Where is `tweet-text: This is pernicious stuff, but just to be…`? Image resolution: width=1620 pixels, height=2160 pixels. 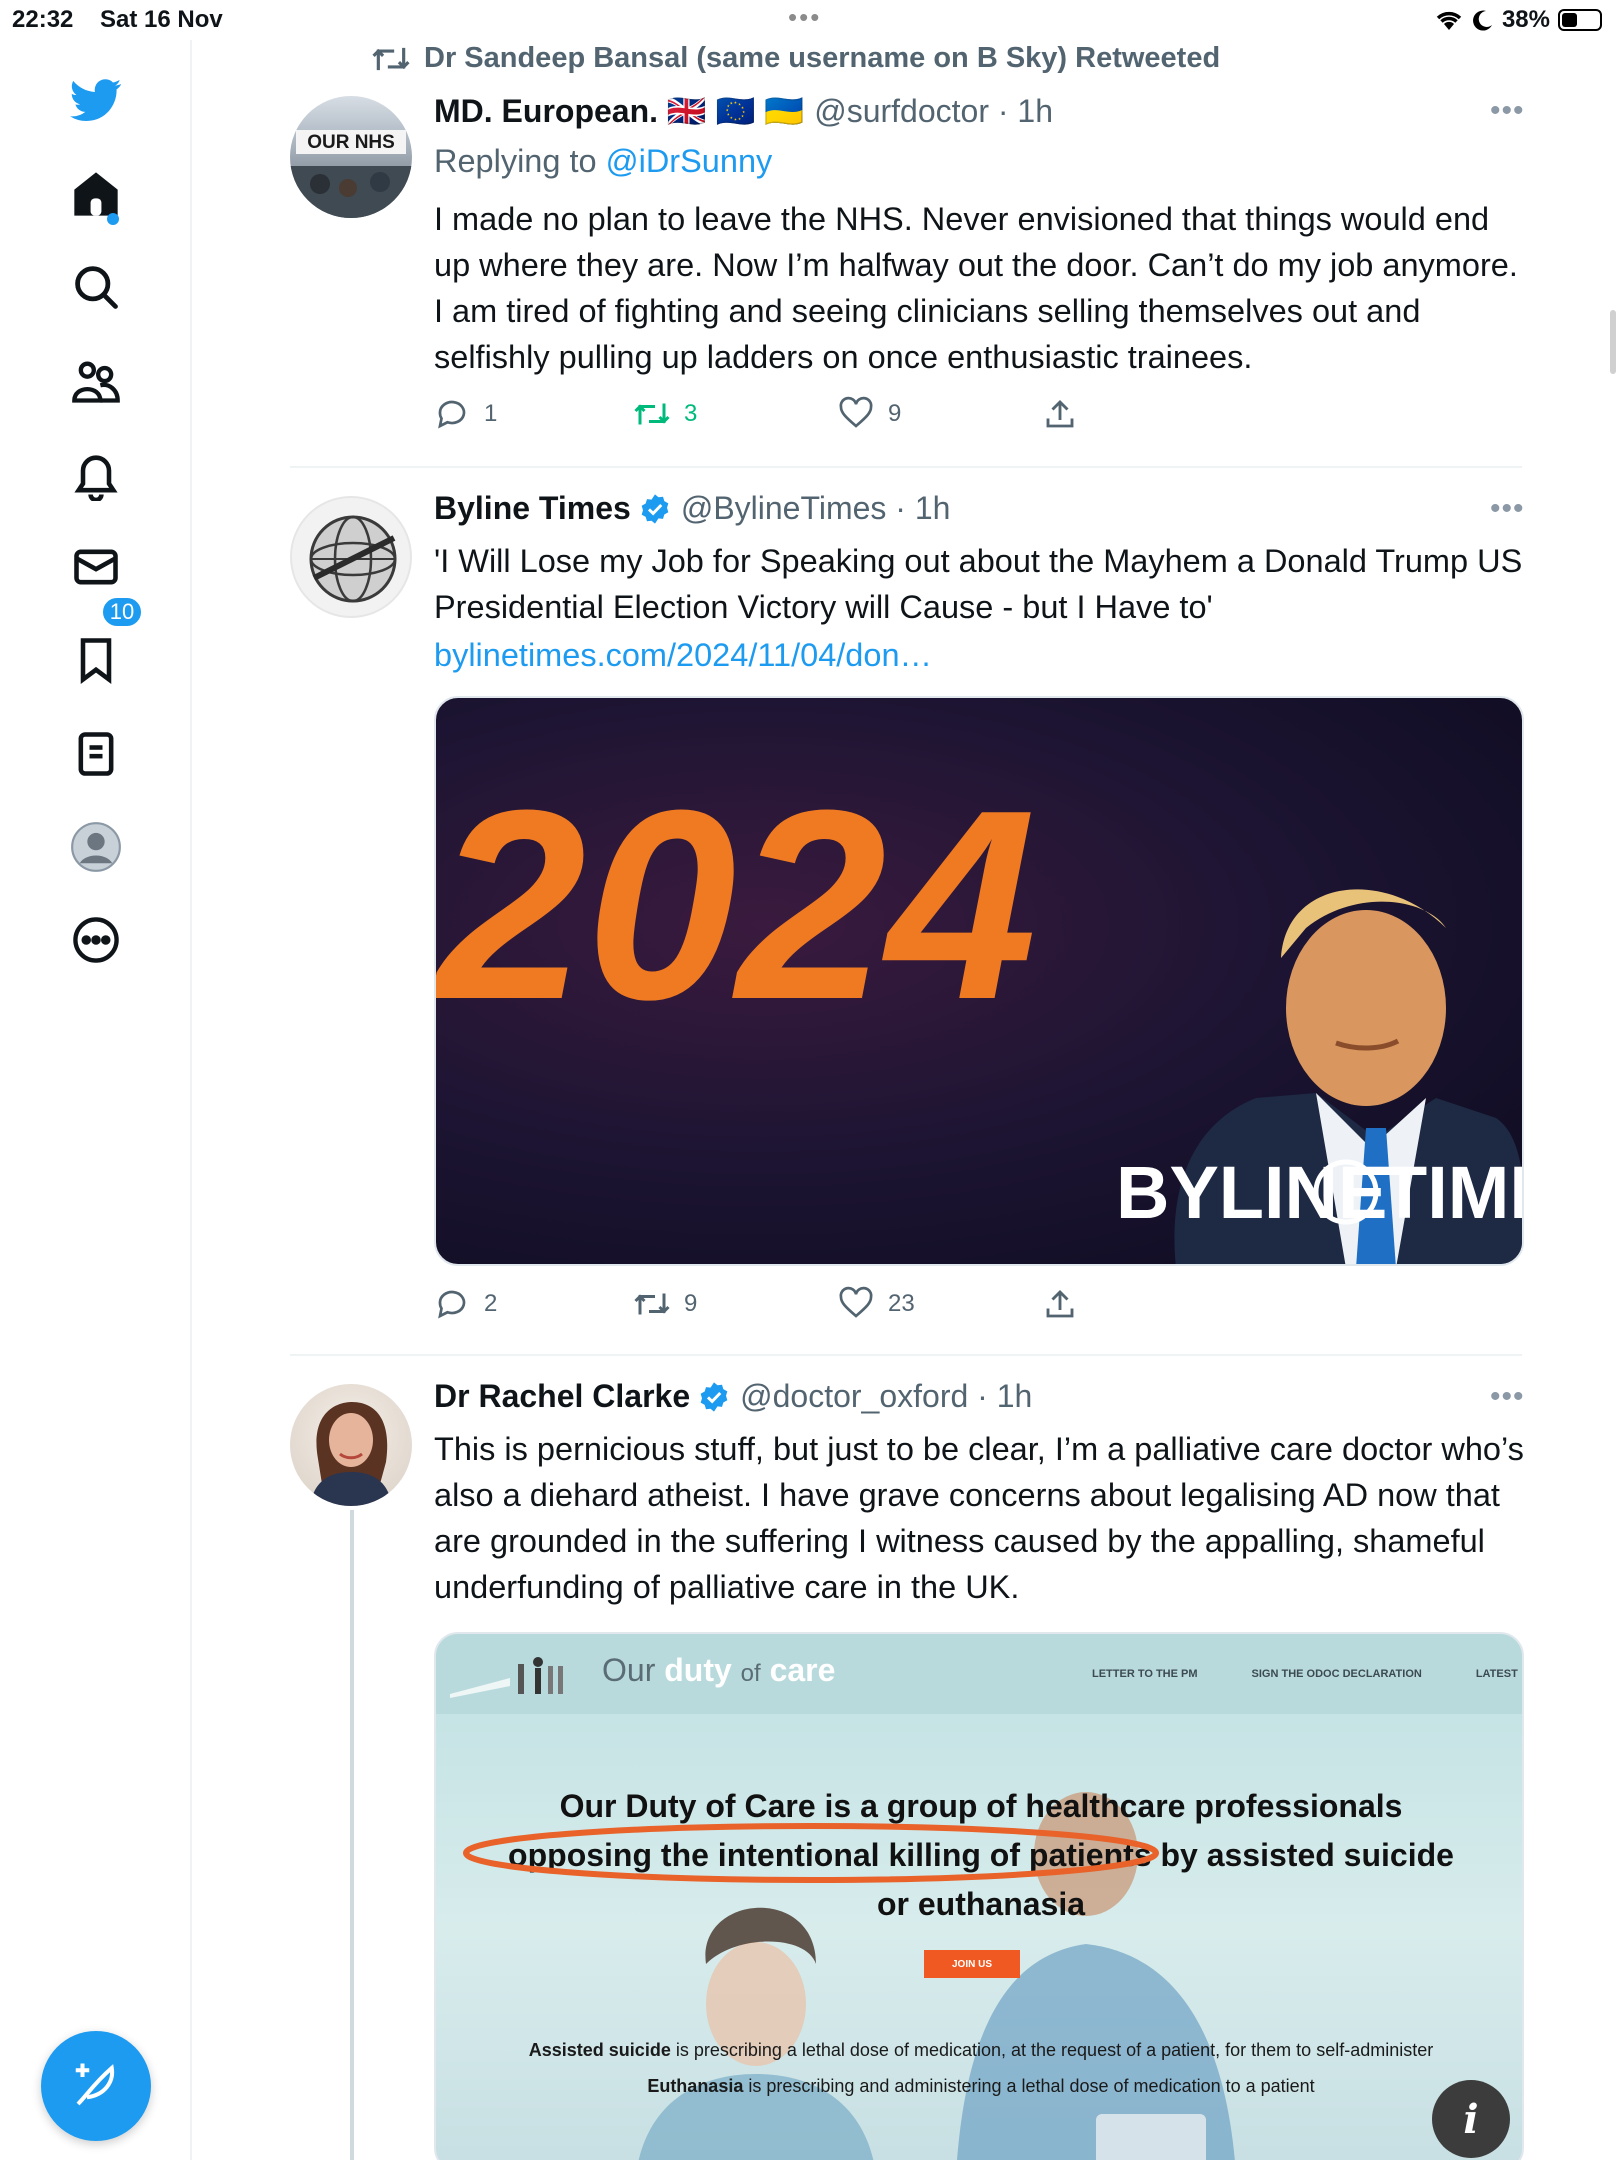 tweet-text: This is pernicious stuff, but just to be… is located at coordinates (979, 1518).